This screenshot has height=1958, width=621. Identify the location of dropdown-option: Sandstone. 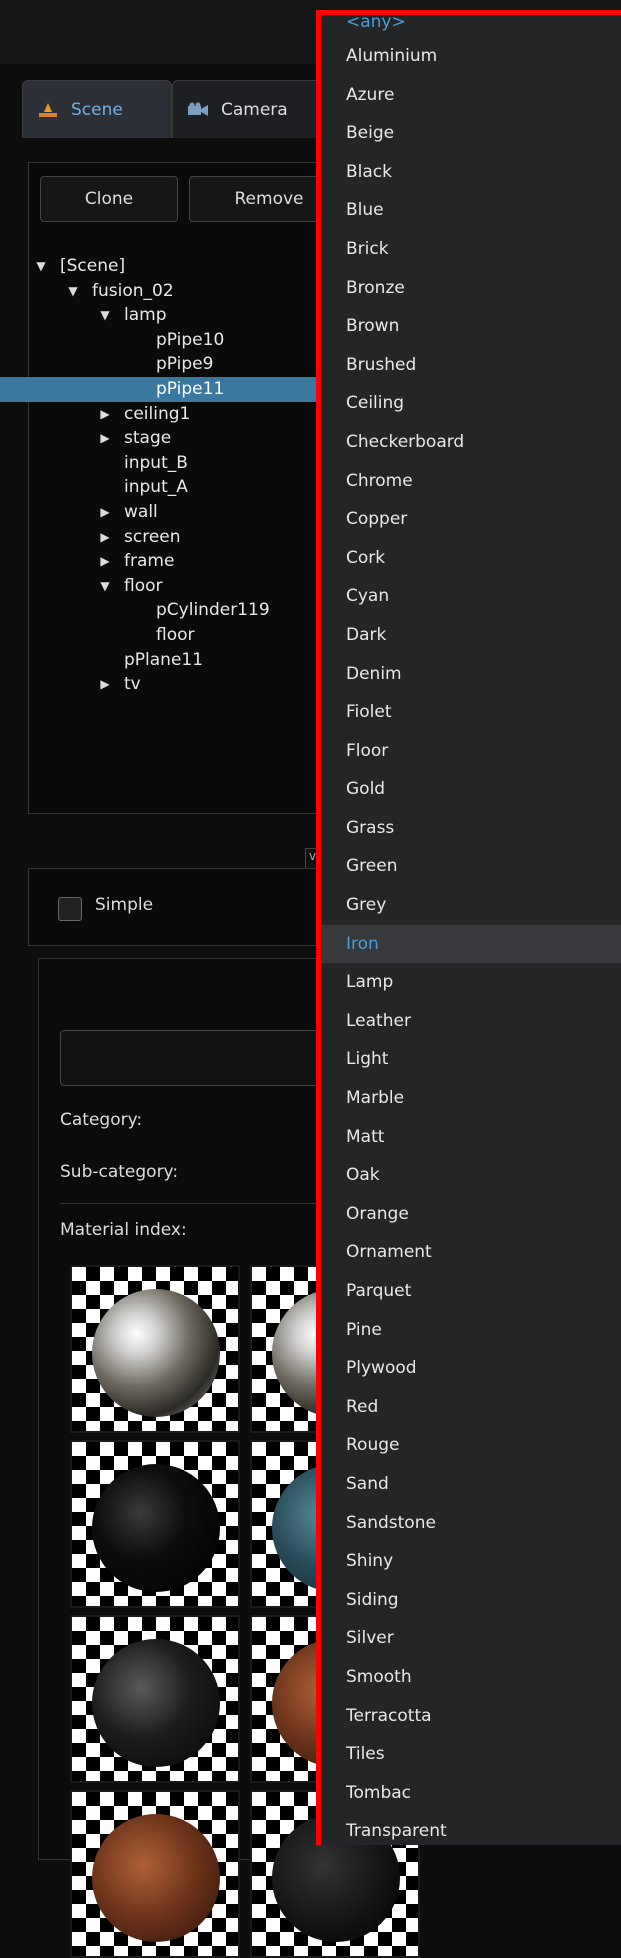
(471, 1523).